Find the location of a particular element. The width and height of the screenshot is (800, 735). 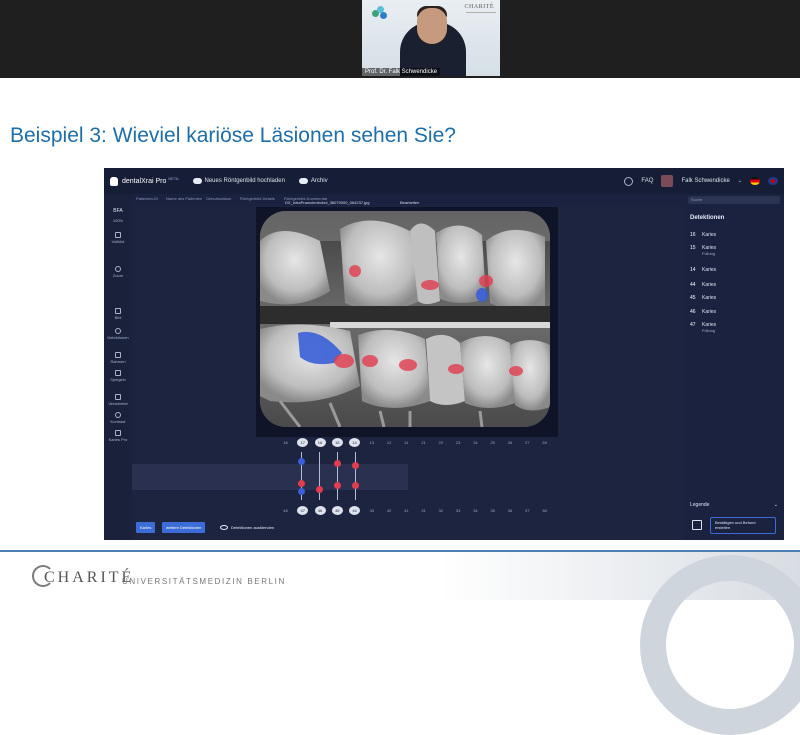

xray-viewer is located at coordinates (407, 322).